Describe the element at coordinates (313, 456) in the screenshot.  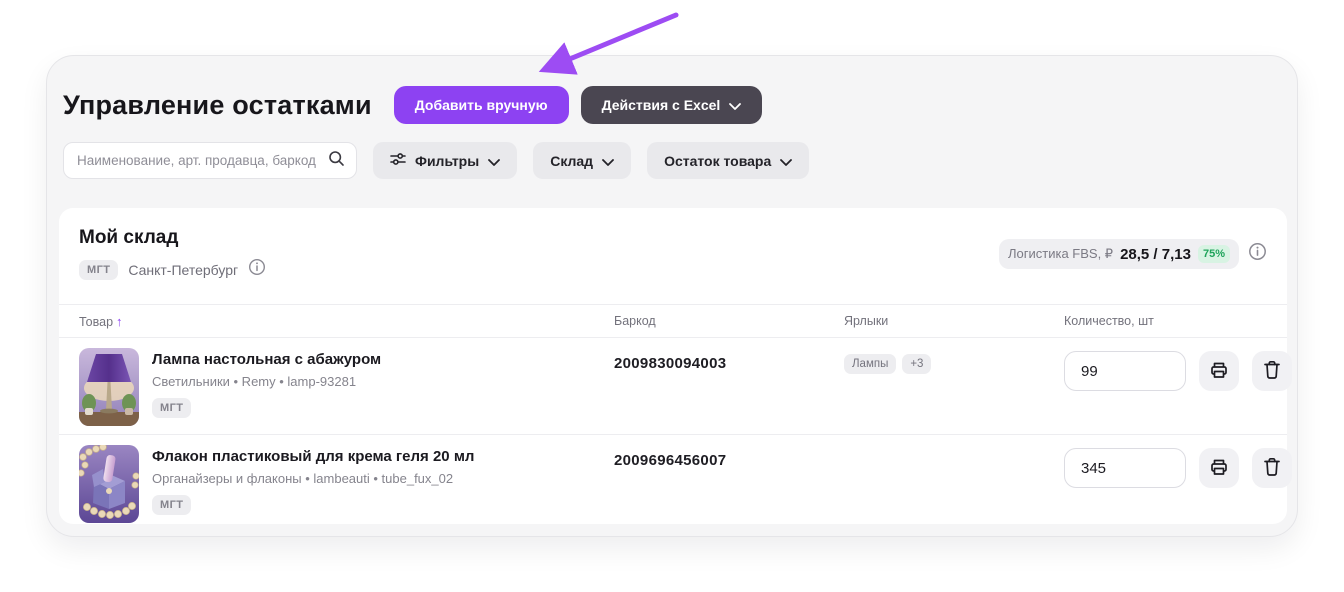
I see `product-title: Флакон пластиковый для крема геля 20 мл` at that location.